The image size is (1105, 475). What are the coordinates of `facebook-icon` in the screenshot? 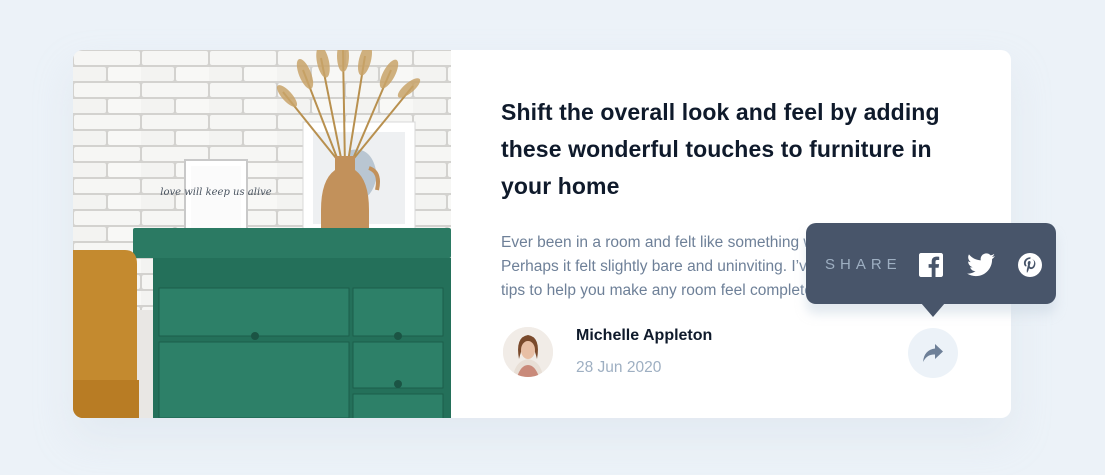 It's located at (931, 265).